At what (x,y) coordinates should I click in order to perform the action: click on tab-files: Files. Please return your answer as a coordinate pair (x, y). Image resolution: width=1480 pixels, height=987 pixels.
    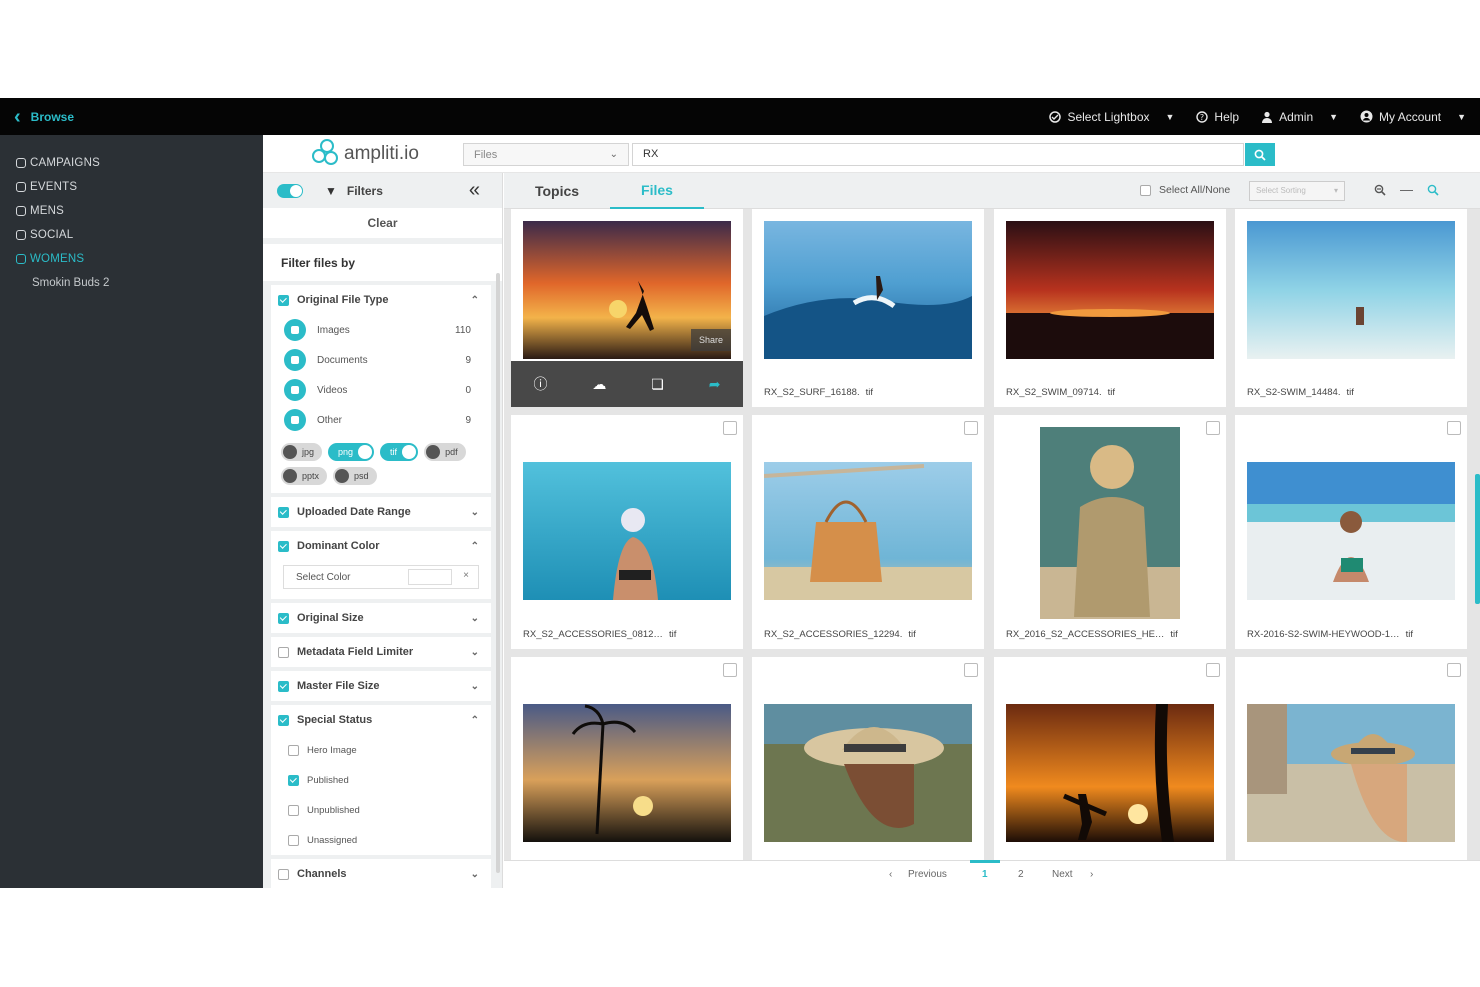
    Looking at the image, I should click on (657, 191).